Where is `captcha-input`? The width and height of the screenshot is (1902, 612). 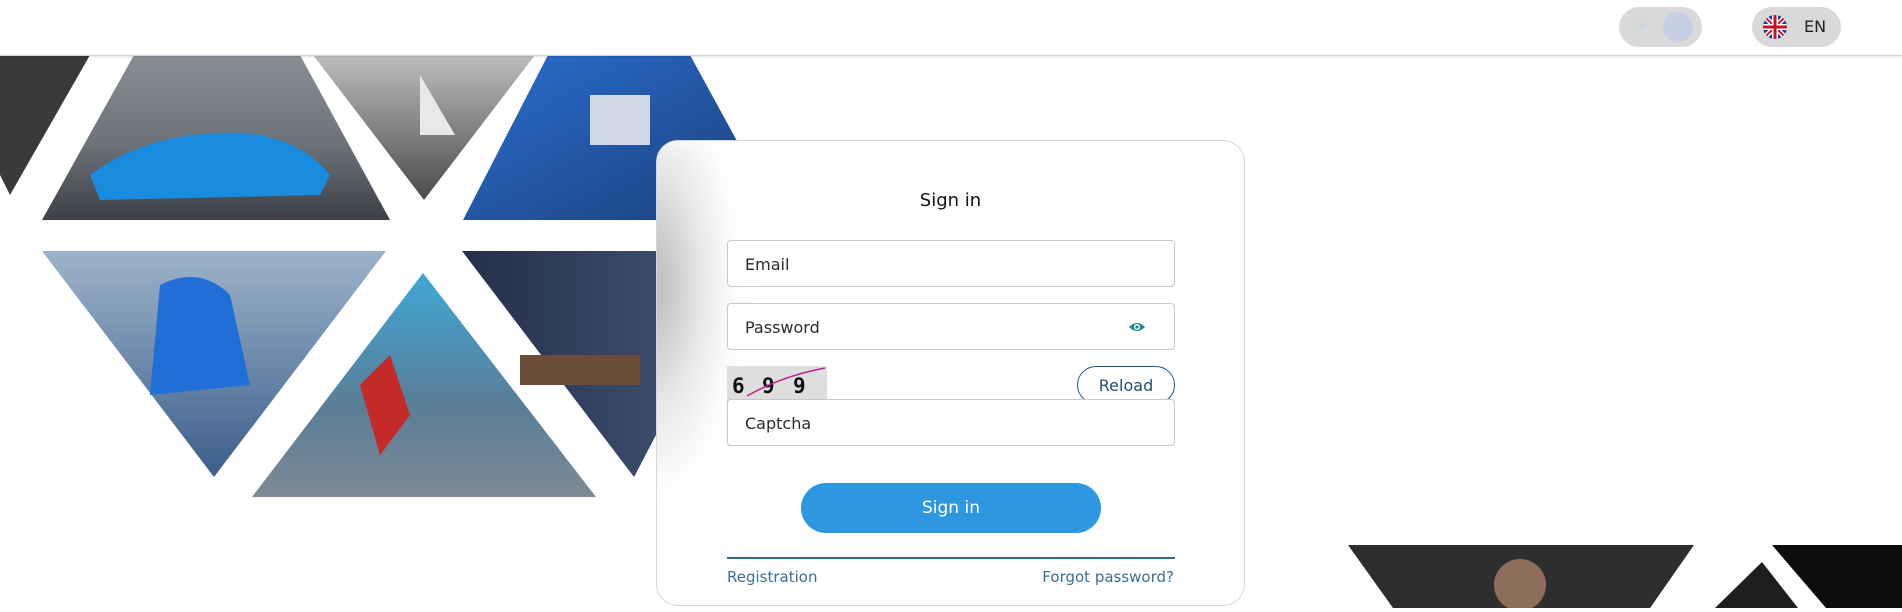 captcha-input is located at coordinates (935, 423).